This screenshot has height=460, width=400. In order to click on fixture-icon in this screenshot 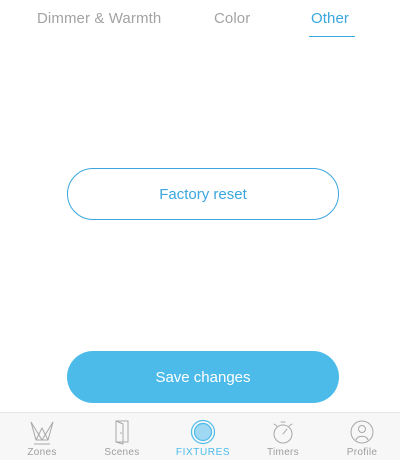, I will do `click(203, 432)`.